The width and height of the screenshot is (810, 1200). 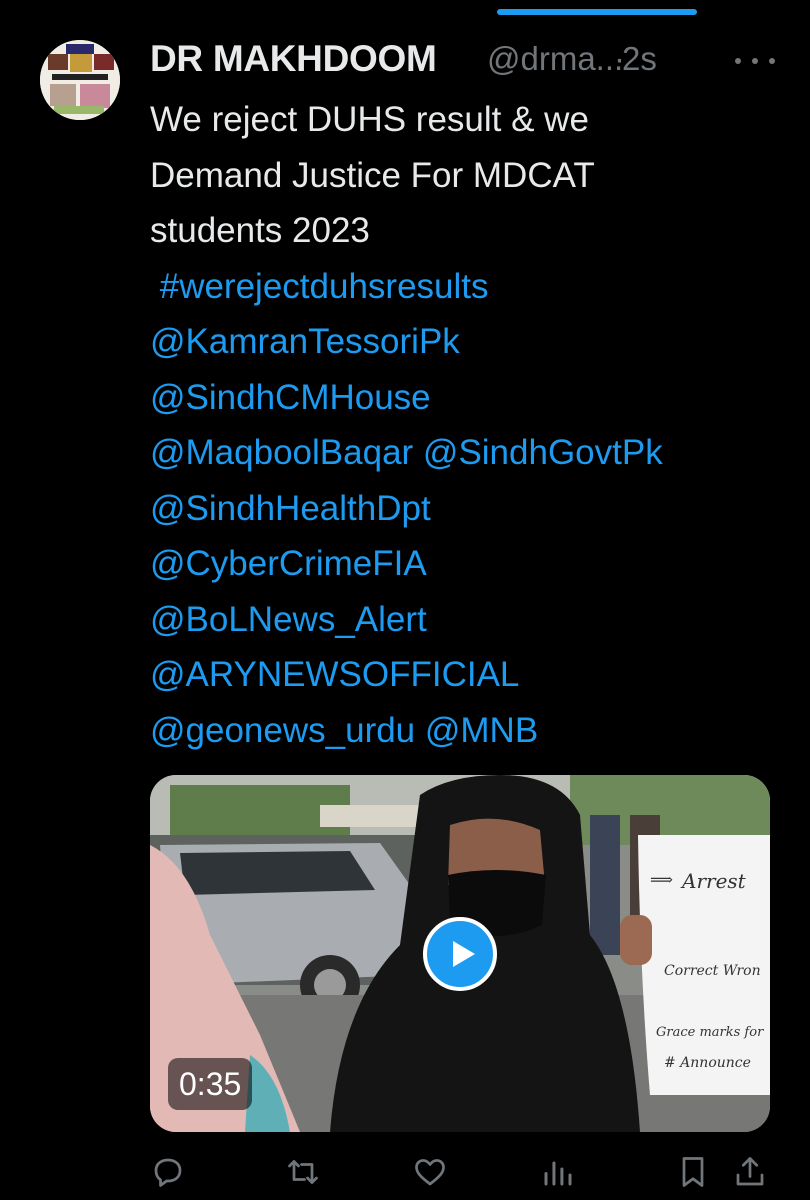 What do you see at coordinates (470, 620) in the screenshot?
I see `mention-link: @BoLNews_Alert` at bounding box center [470, 620].